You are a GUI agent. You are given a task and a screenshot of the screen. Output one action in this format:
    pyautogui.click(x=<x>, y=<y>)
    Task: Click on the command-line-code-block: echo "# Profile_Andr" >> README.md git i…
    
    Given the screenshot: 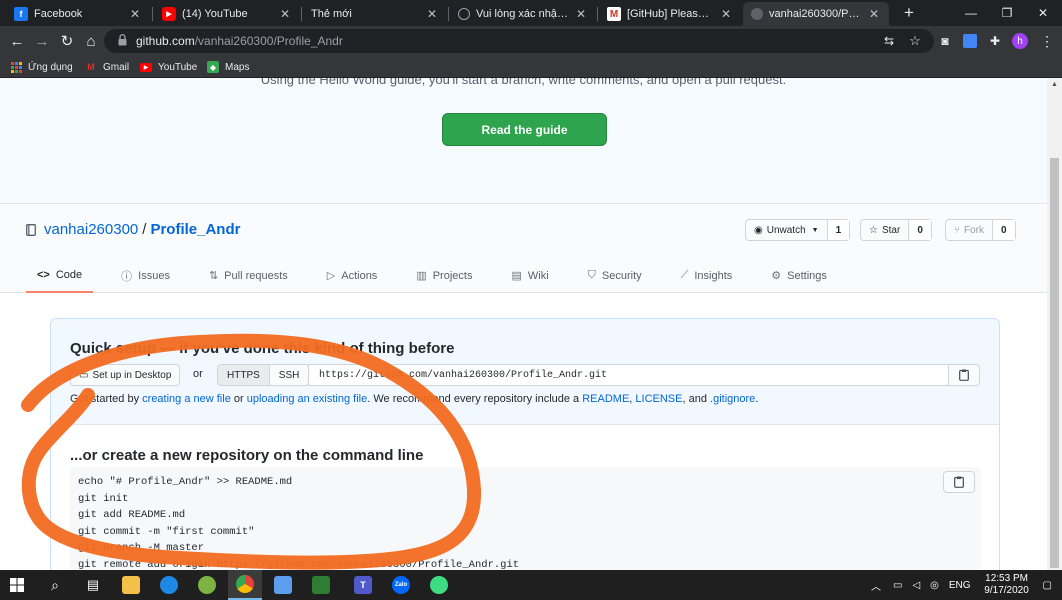 What is the action you would take?
    pyautogui.click(x=525, y=518)
    